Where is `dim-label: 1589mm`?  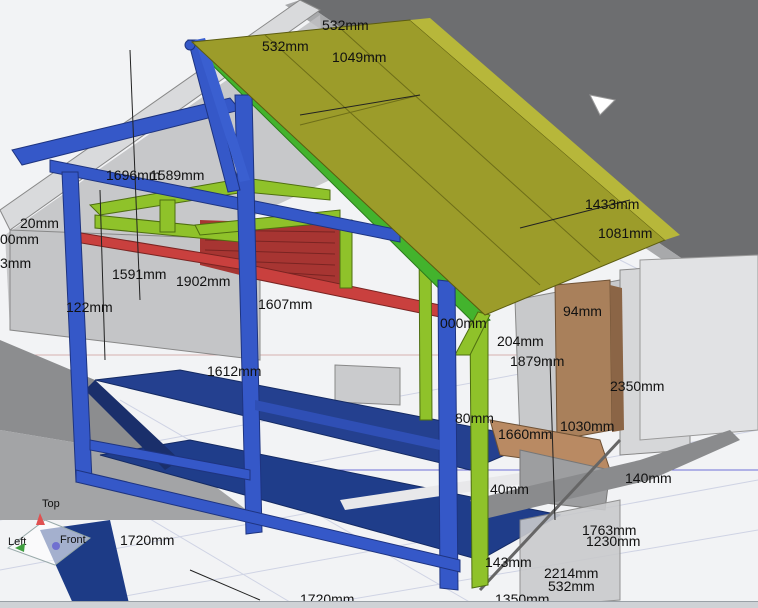
dim-label: 1589mm is located at coordinates (177, 175).